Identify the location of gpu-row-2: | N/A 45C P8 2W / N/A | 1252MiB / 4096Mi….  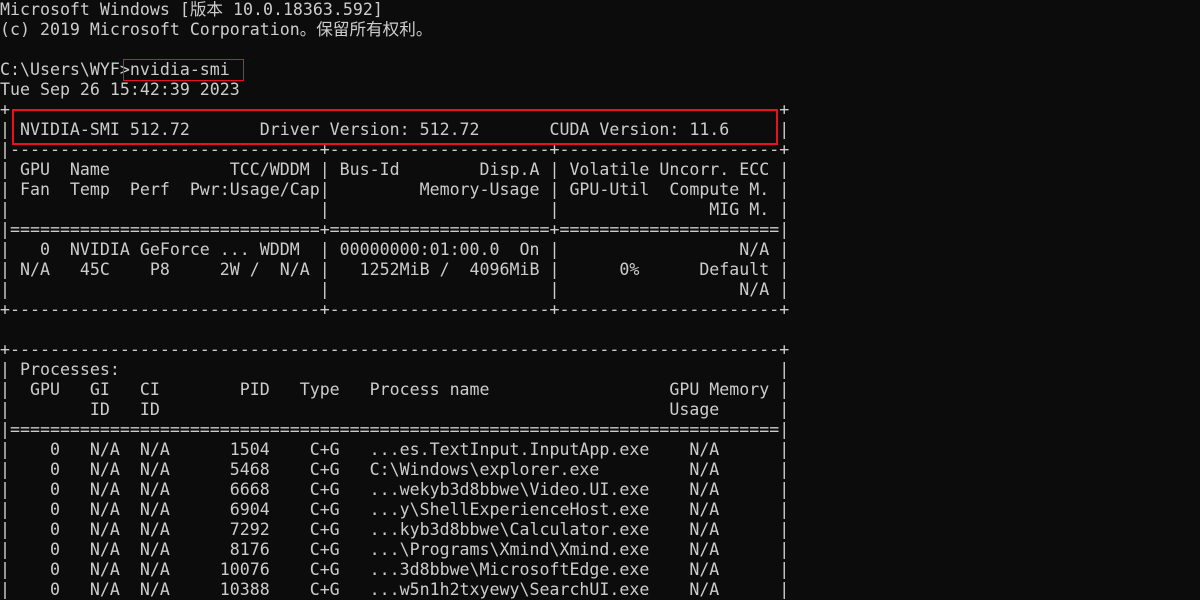
(395, 269).